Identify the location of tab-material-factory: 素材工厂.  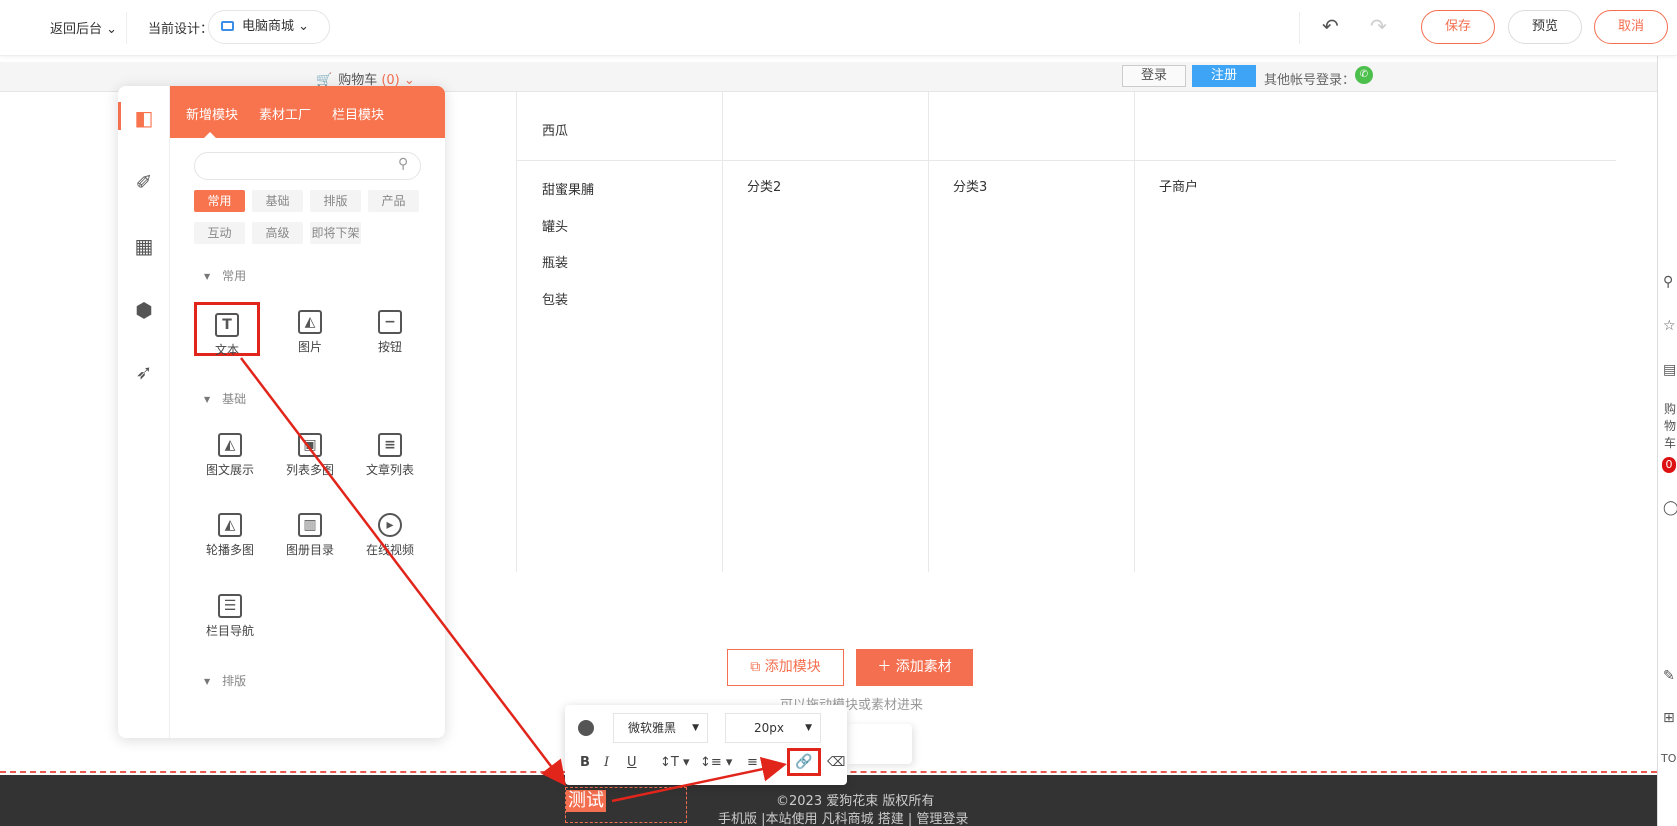
(285, 113).